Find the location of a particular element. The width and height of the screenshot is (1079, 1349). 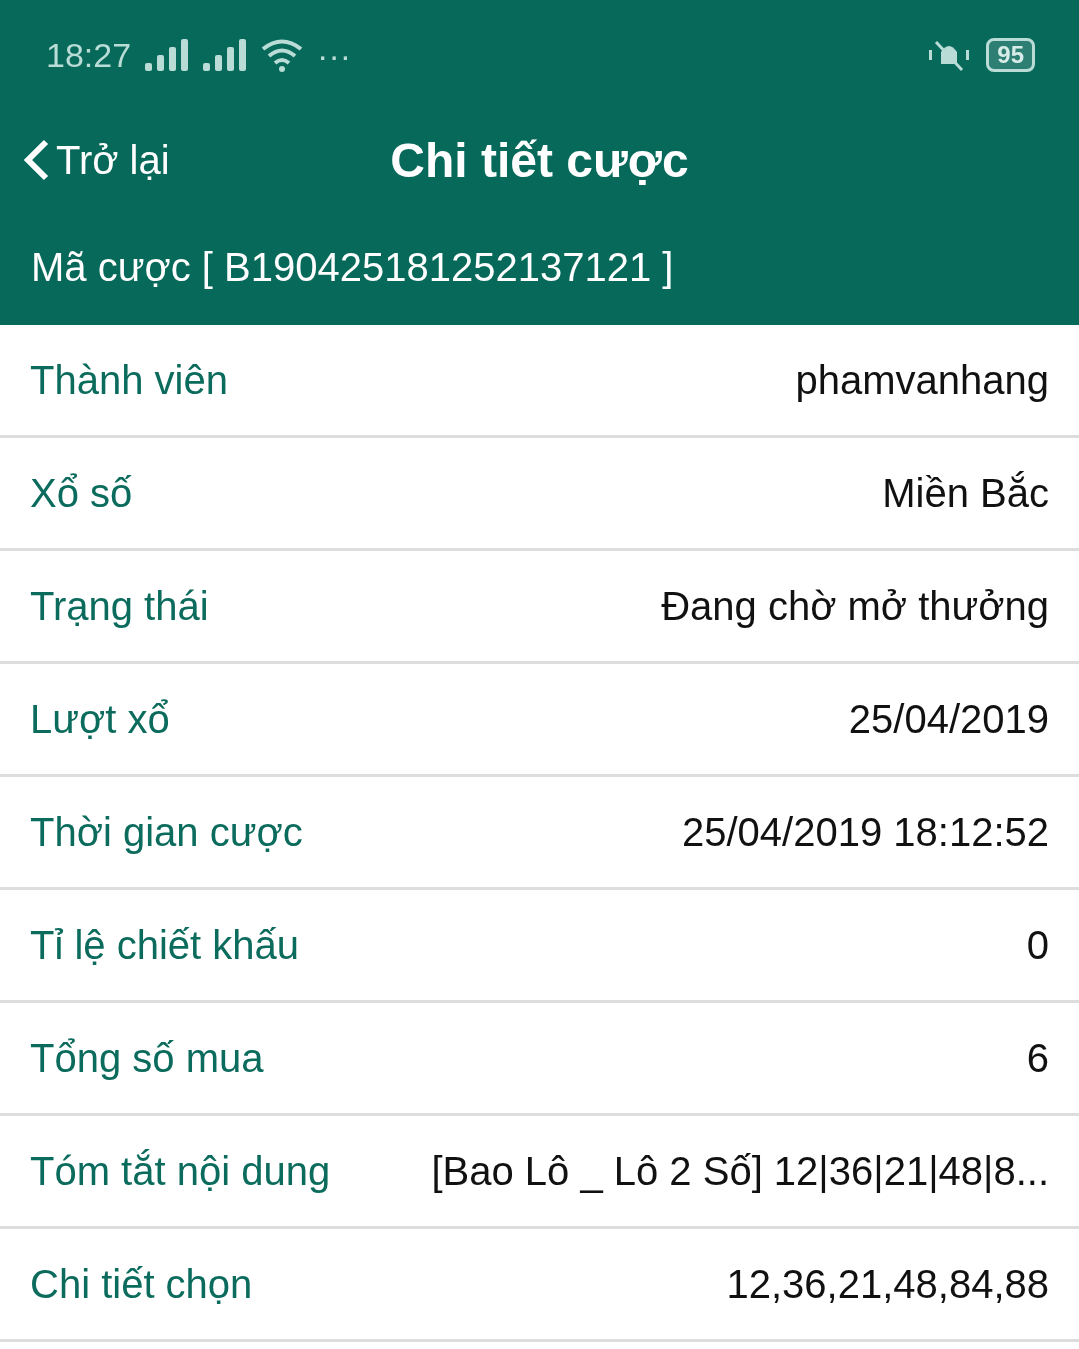

detail-label: Trạng thái is located at coordinates (119, 606).